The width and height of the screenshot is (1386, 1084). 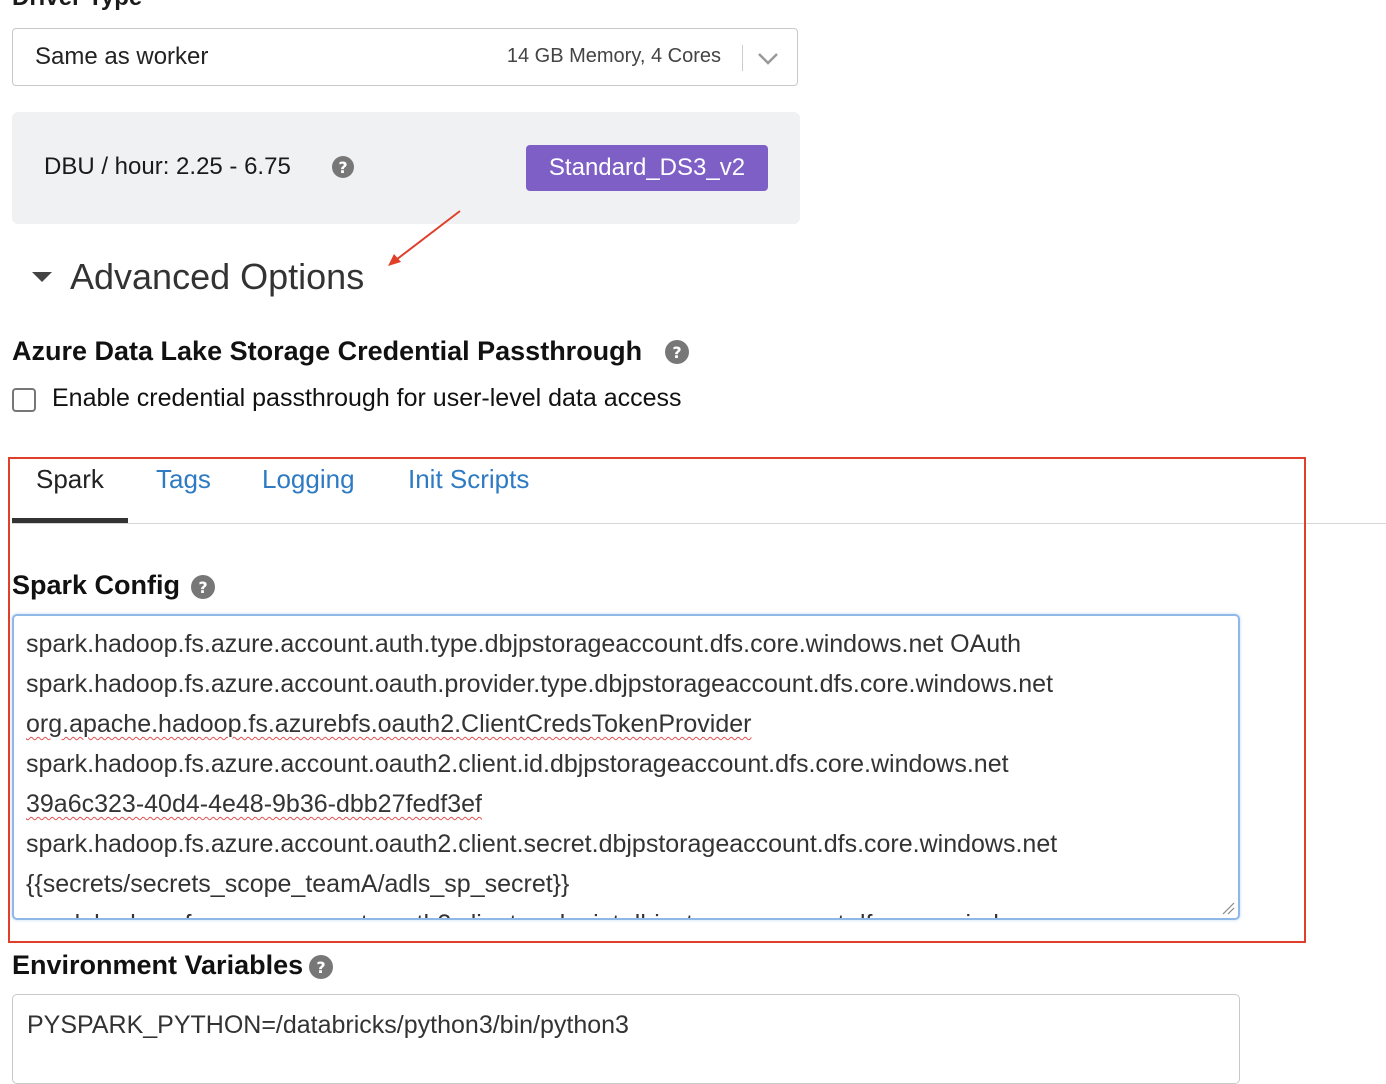 What do you see at coordinates (77, 6) in the screenshot?
I see `driver-type-label: Driver Type` at bounding box center [77, 6].